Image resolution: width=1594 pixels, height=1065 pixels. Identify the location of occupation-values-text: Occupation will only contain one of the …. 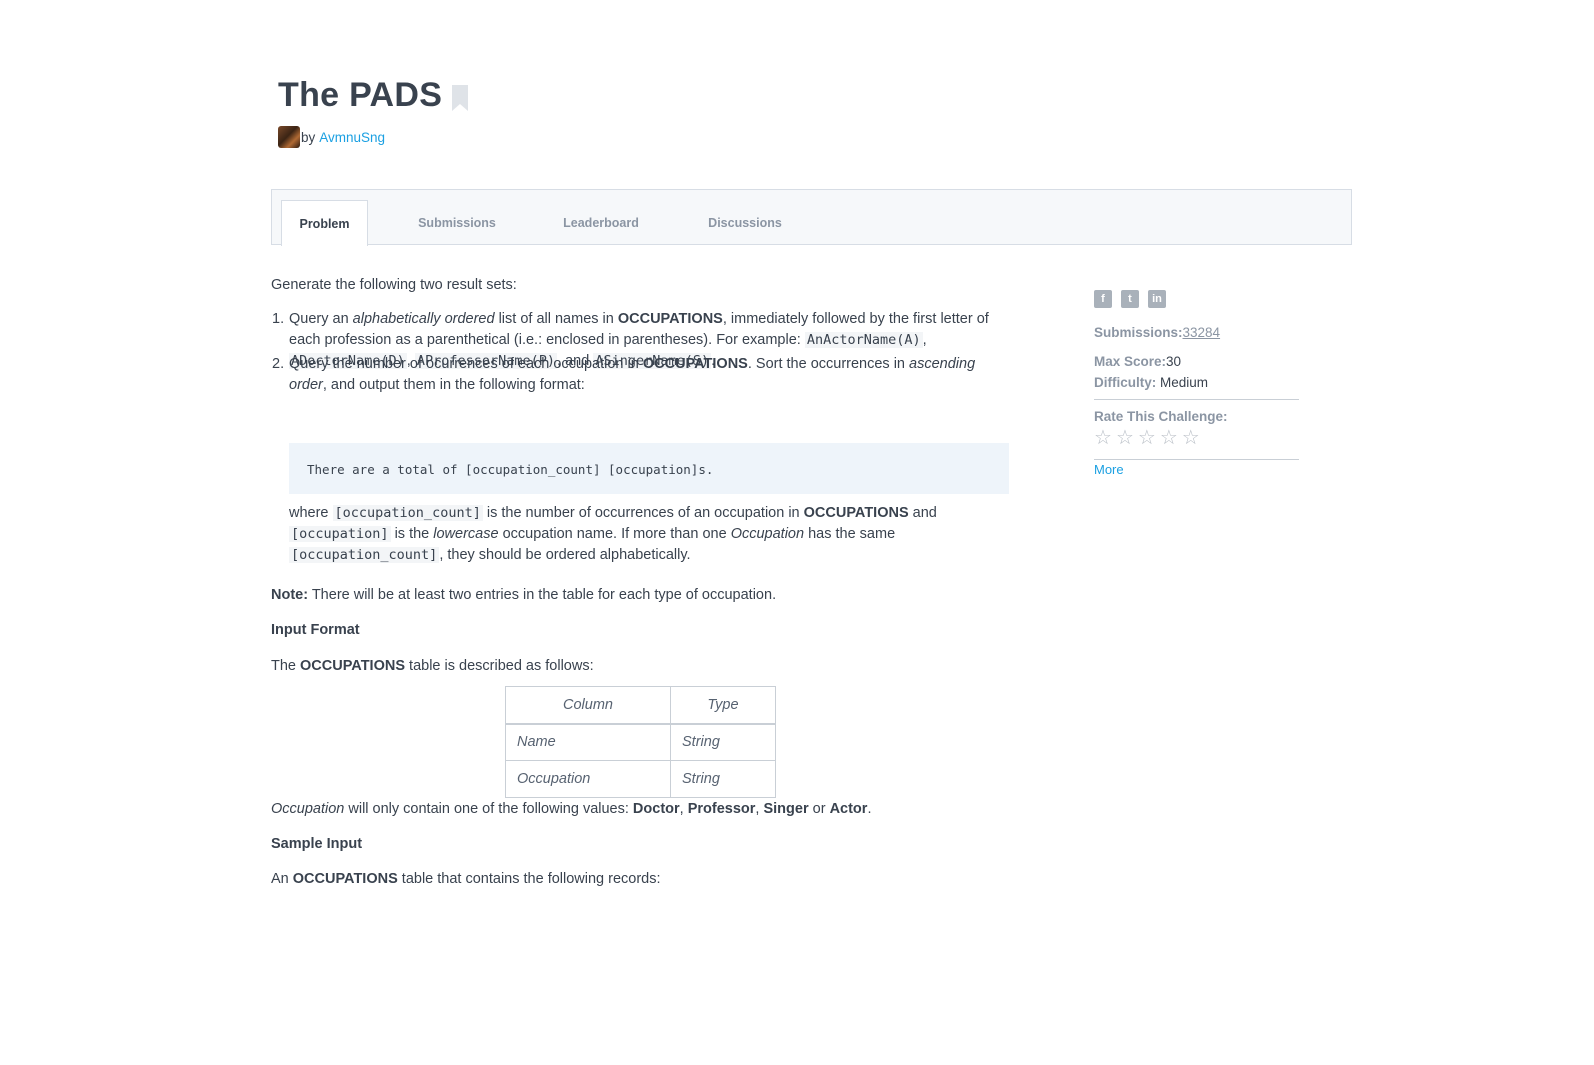
(571, 809).